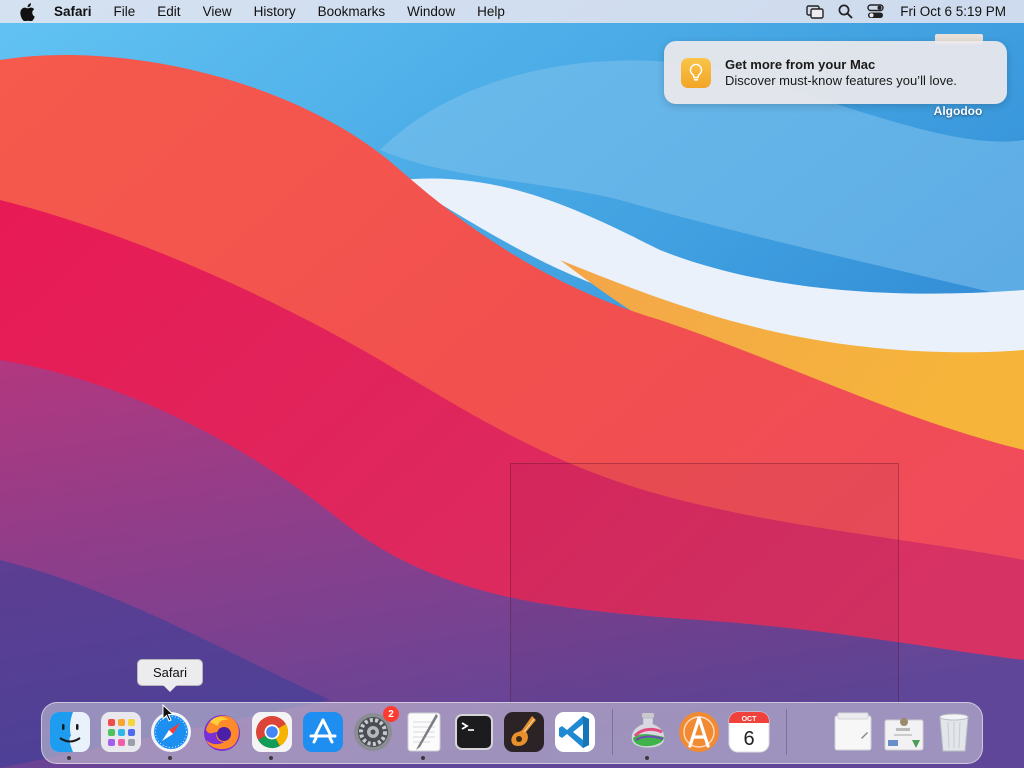 Image resolution: width=1024 pixels, height=768 pixels. I want to click on algodoo-icon, so click(648, 732).